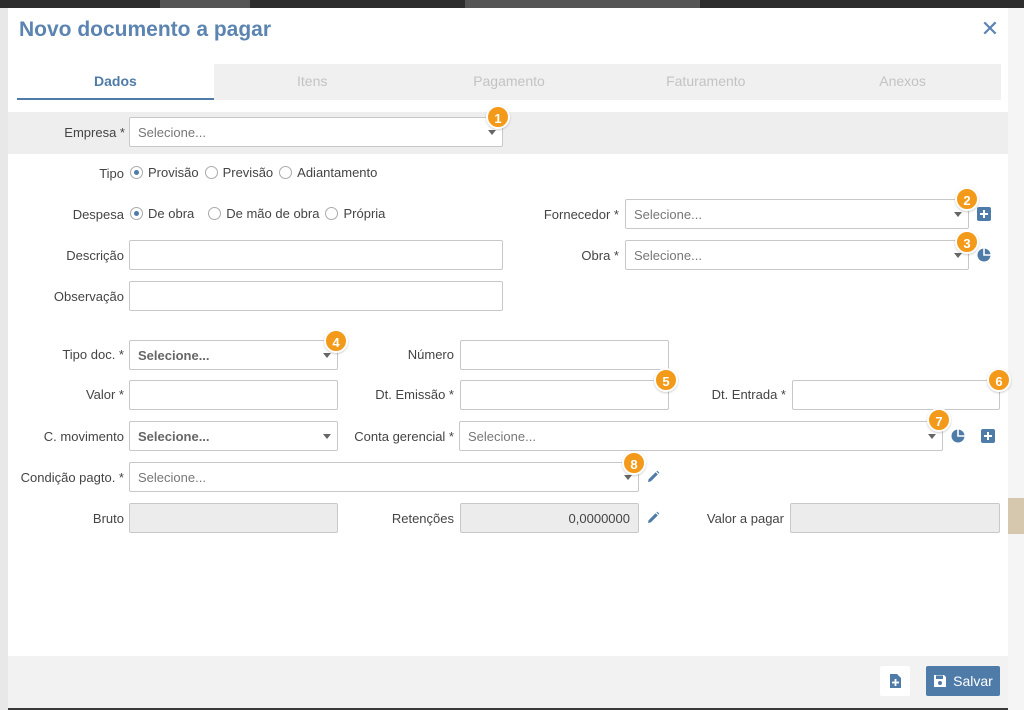 The image size is (1024, 710). What do you see at coordinates (990, 30) in the screenshot?
I see `close-icon: ✕` at bounding box center [990, 30].